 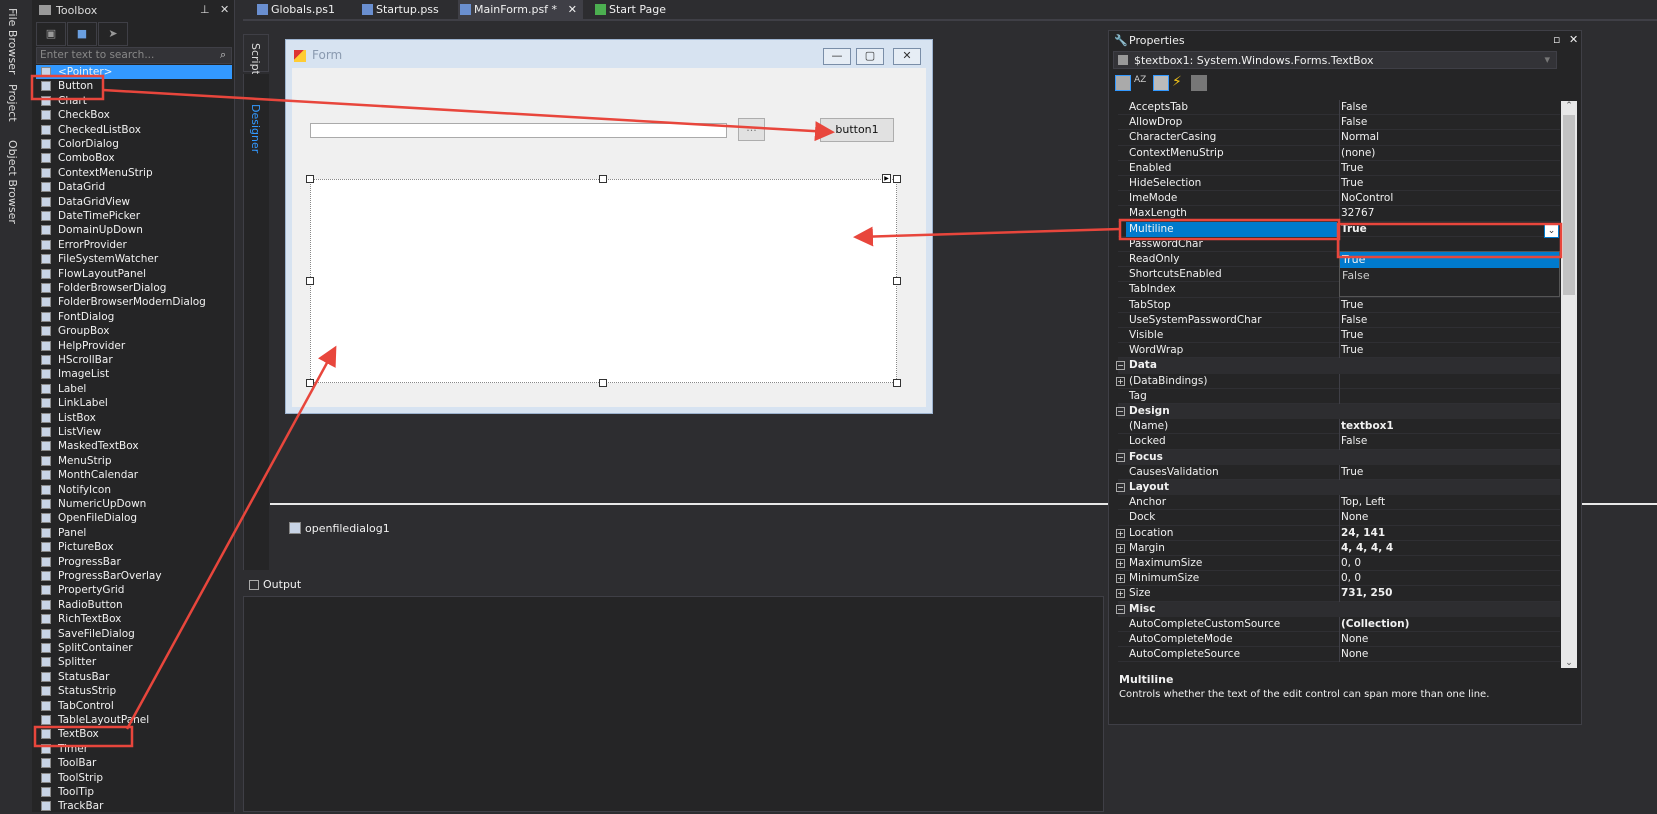 What do you see at coordinates (134, 662) in the screenshot?
I see `toolbox-item: Splitter` at bounding box center [134, 662].